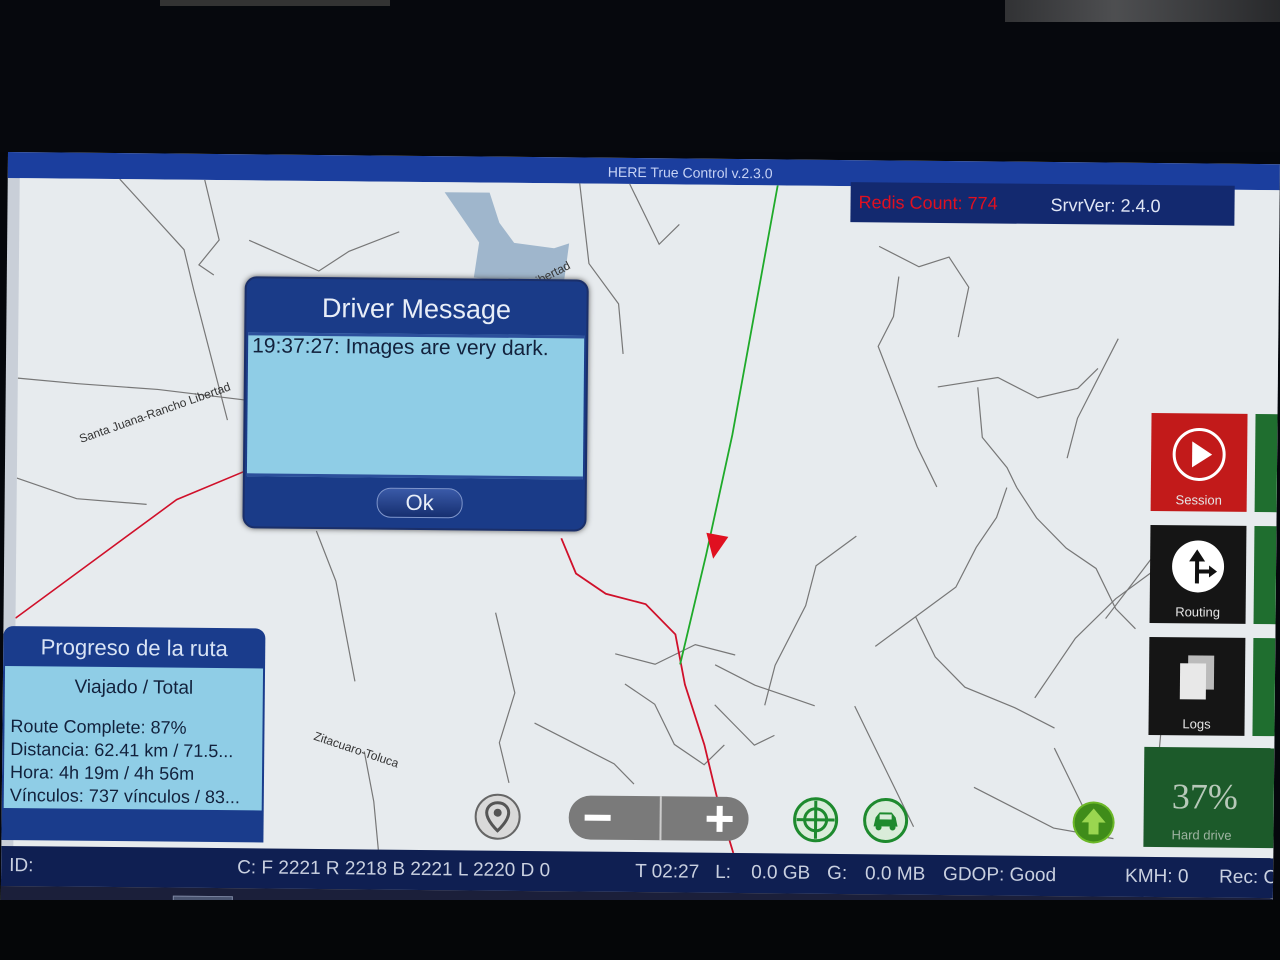 The image size is (1280, 960). Describe the element at coordinates (1199, 454) in the screenshot. I see `play-icon` at that location.